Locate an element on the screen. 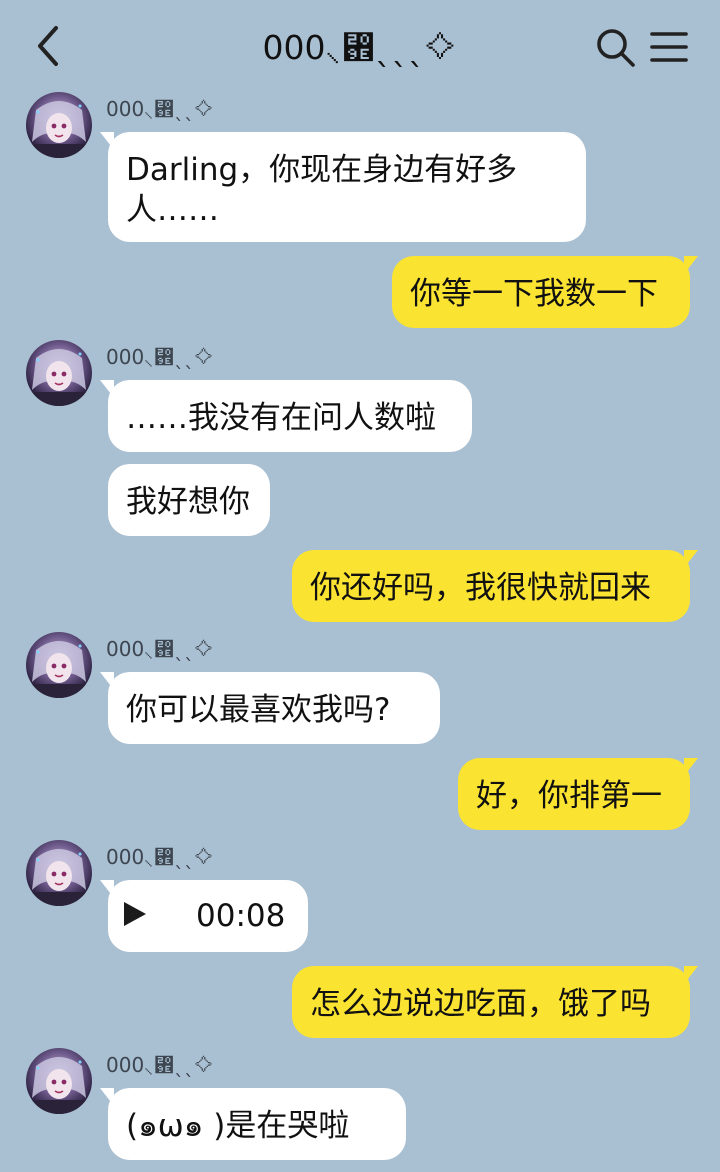  message-bubble: 怎么边说边吃面，饿了吗 is located at coordinates (495, 1002).